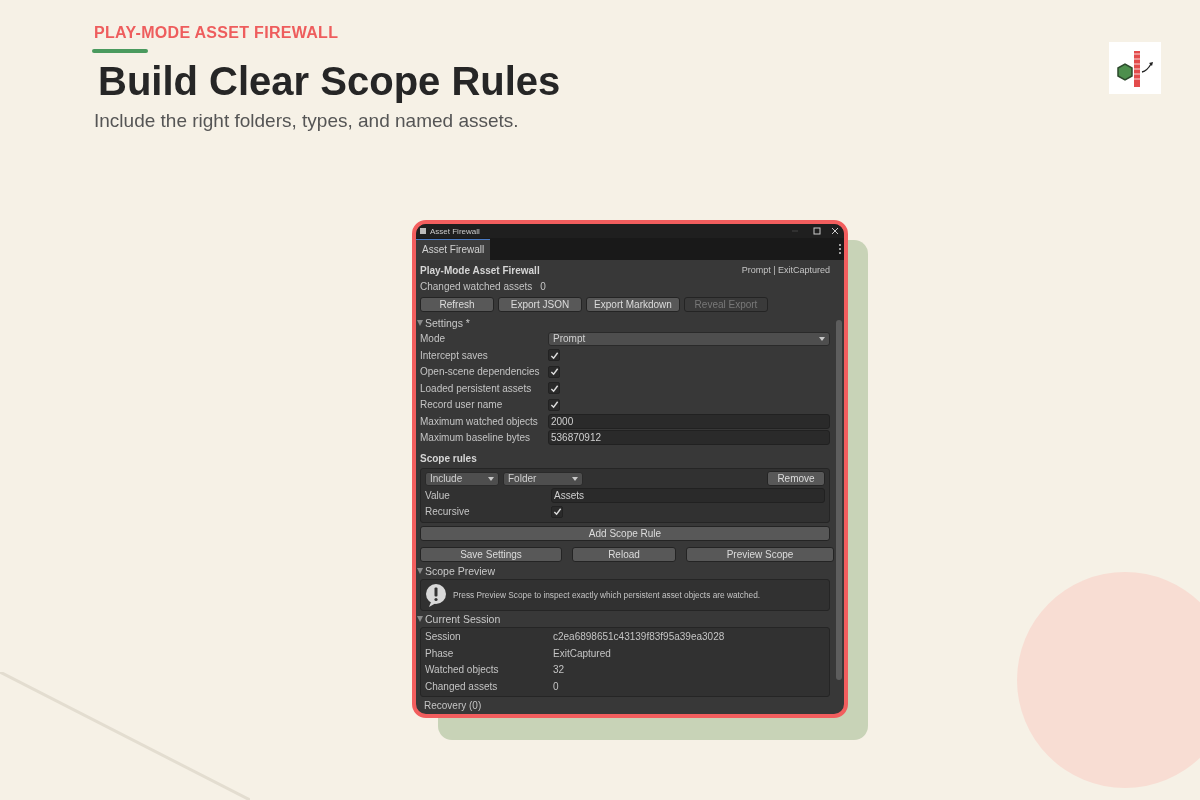 This screenshot has height=800, width=1200. What do you see at coordinates (455, 231) in the screenshot?
I see `window-title: Asset Firewall` at bounding box center [455, 231].